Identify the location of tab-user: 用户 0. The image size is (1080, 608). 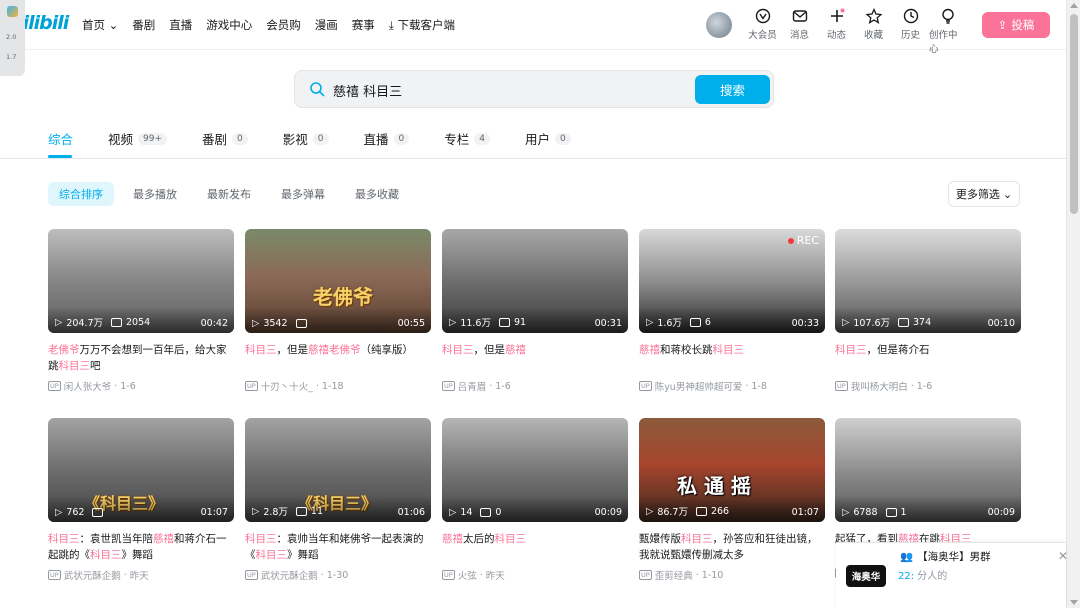
(548, 138).